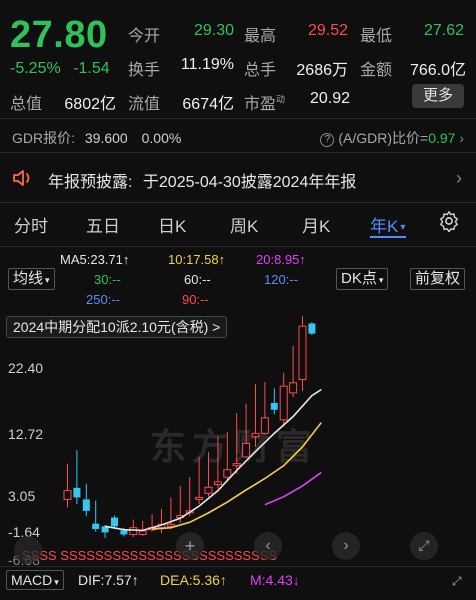 The width and height of the screenshot is (476, 600). What do you see at coordinates (208, 104) in the screenshot?
I see `float-cap-value: 6674亿` at bounding box center [208, 104].